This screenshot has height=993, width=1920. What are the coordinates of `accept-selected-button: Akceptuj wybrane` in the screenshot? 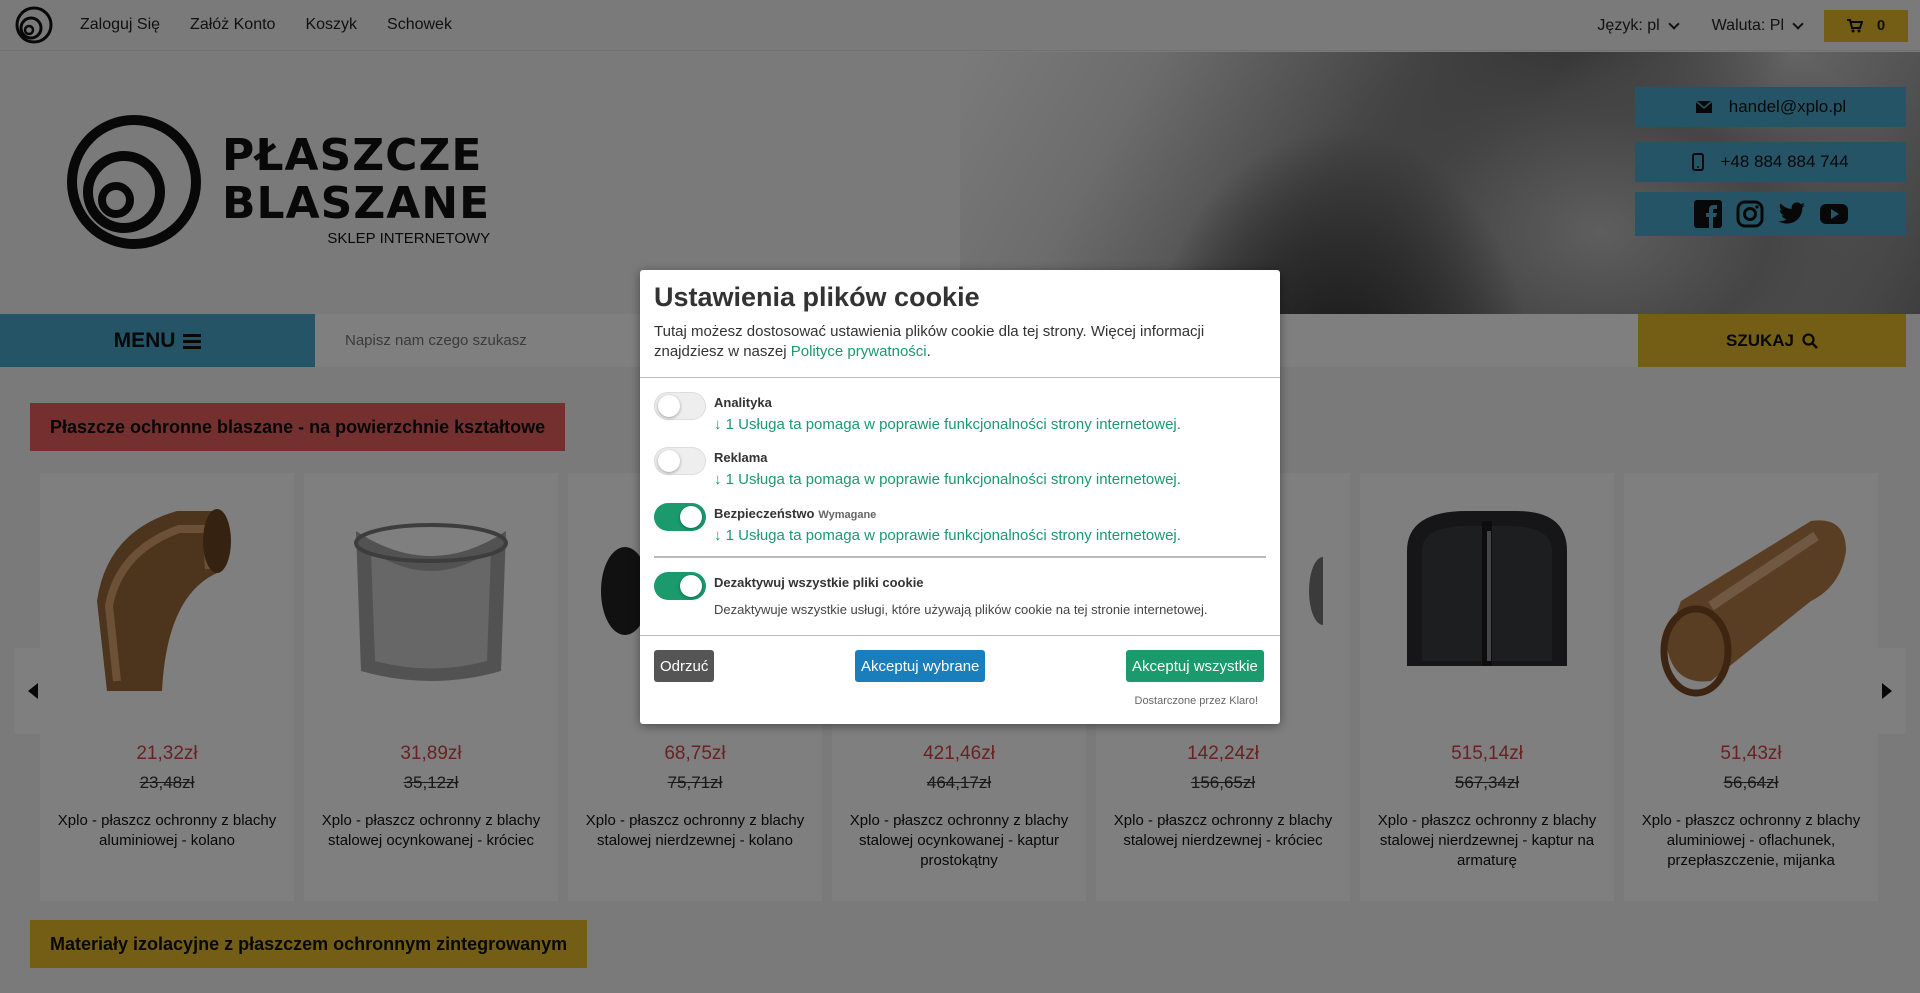 It's located at (920, 666).